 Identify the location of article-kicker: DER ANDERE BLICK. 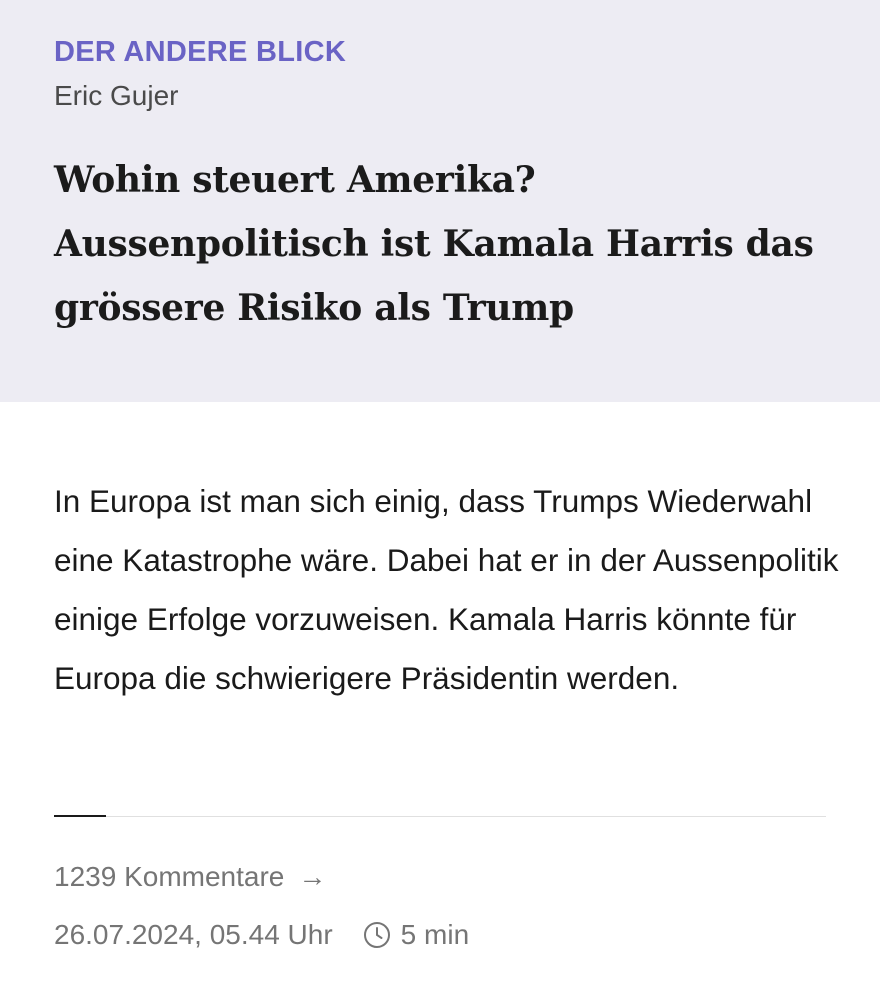
(200, 52).